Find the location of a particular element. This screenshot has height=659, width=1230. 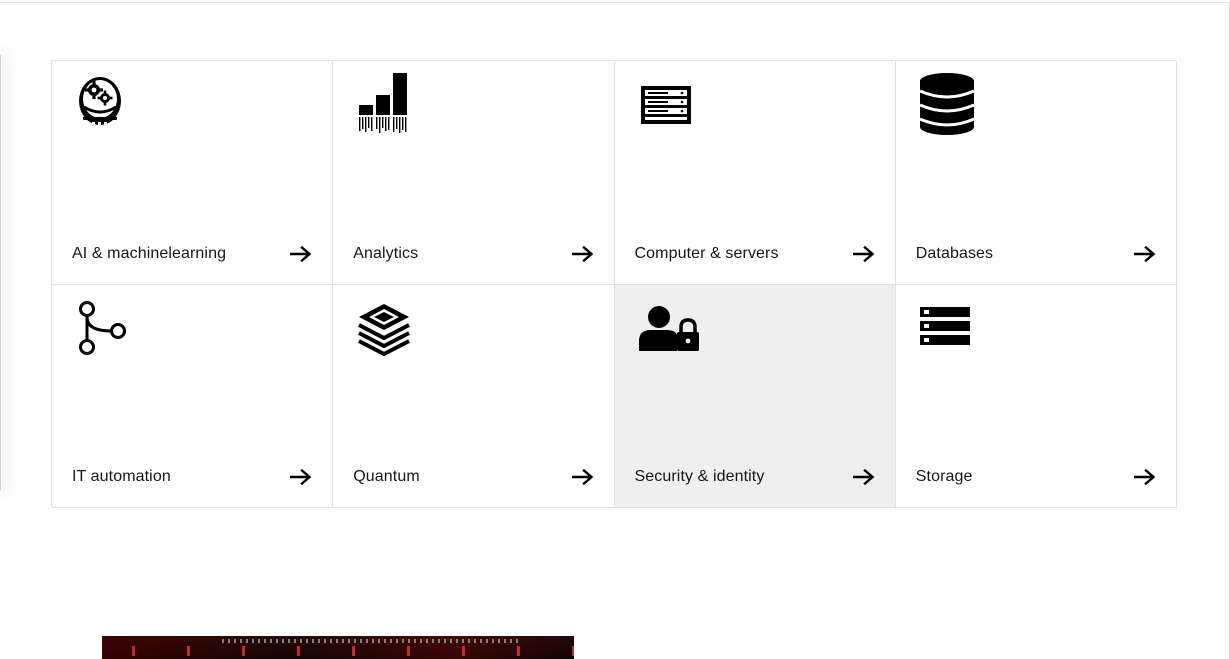

branch-icon is located at coordinates (103, 328).